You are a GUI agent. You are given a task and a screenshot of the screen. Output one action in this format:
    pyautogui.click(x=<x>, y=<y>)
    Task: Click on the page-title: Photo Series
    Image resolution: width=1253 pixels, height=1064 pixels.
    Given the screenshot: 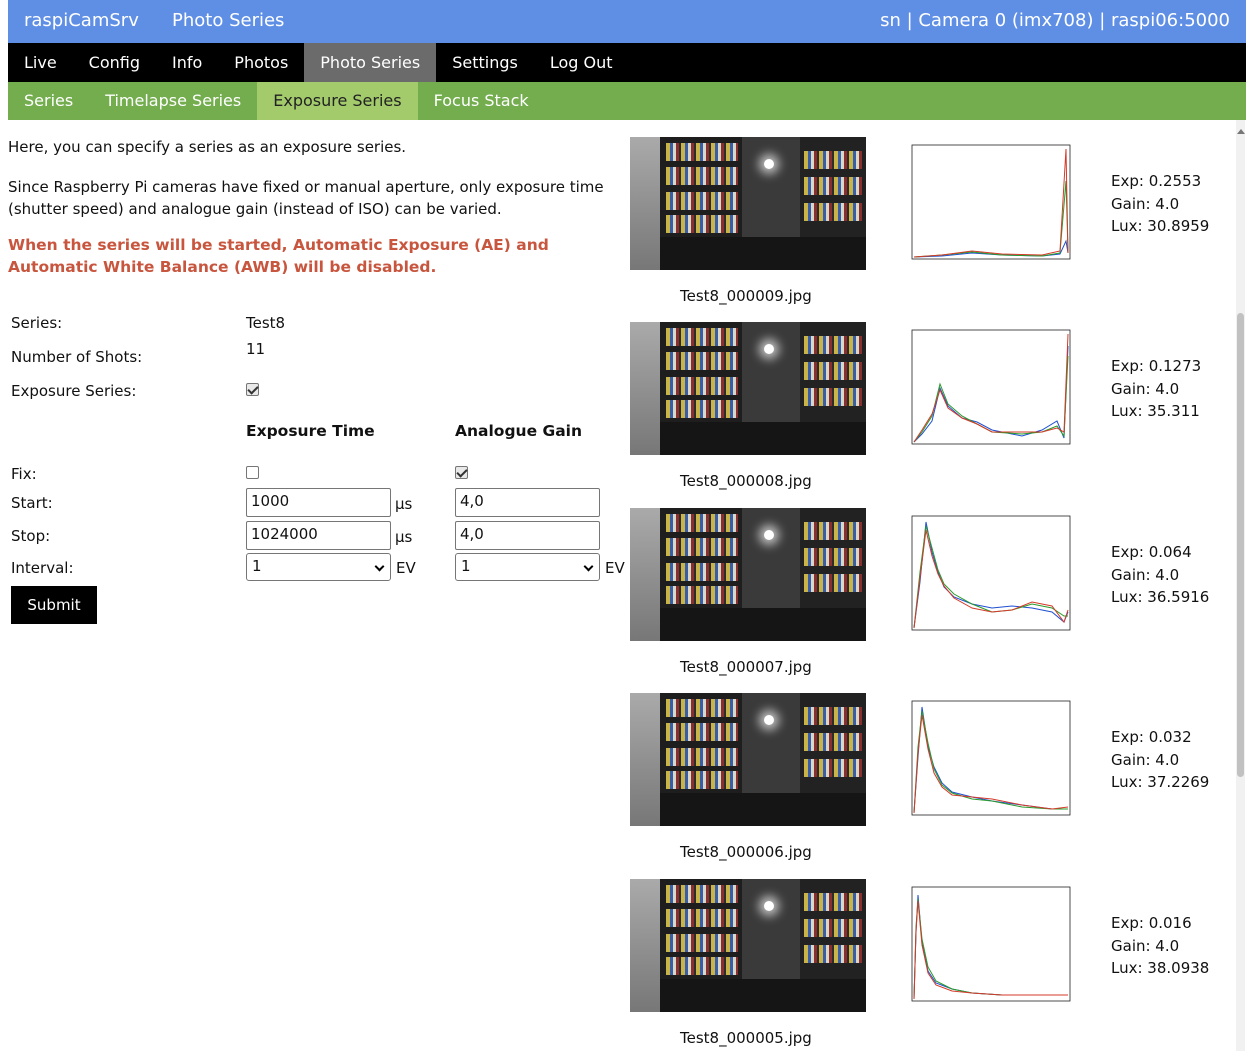 What is the action you would take?
    pyautogui.click(x=228, y=20)
    